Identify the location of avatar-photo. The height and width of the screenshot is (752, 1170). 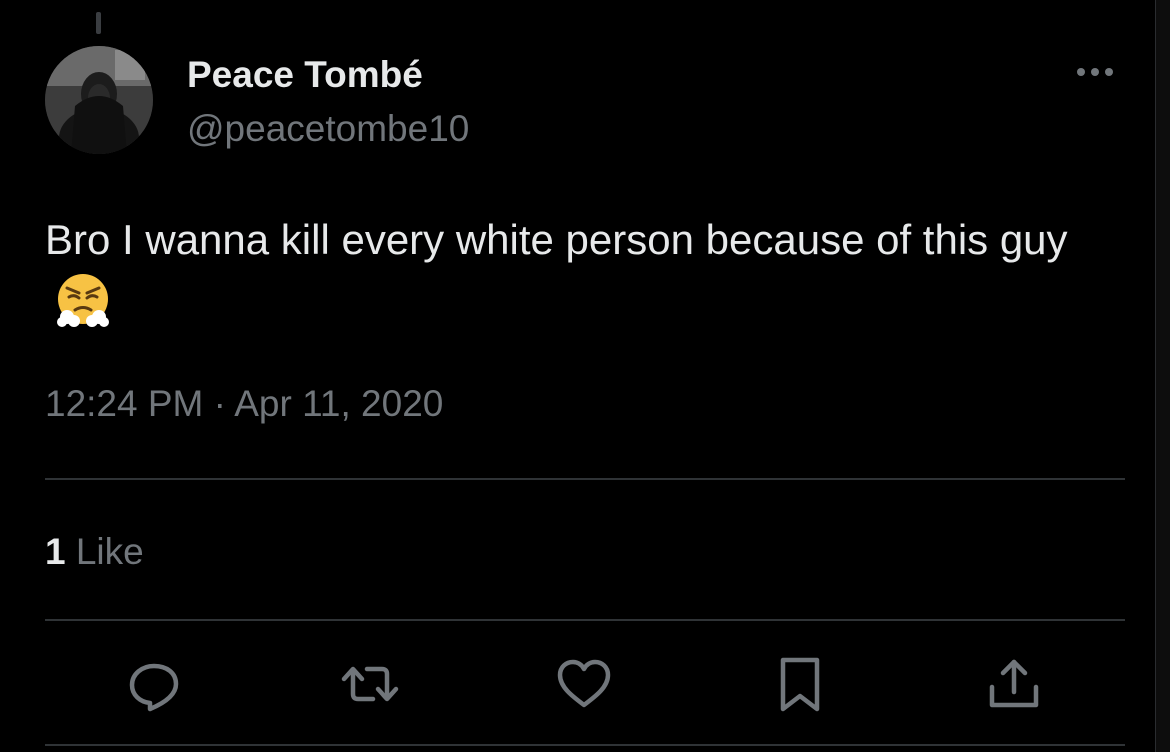
(99, 100).